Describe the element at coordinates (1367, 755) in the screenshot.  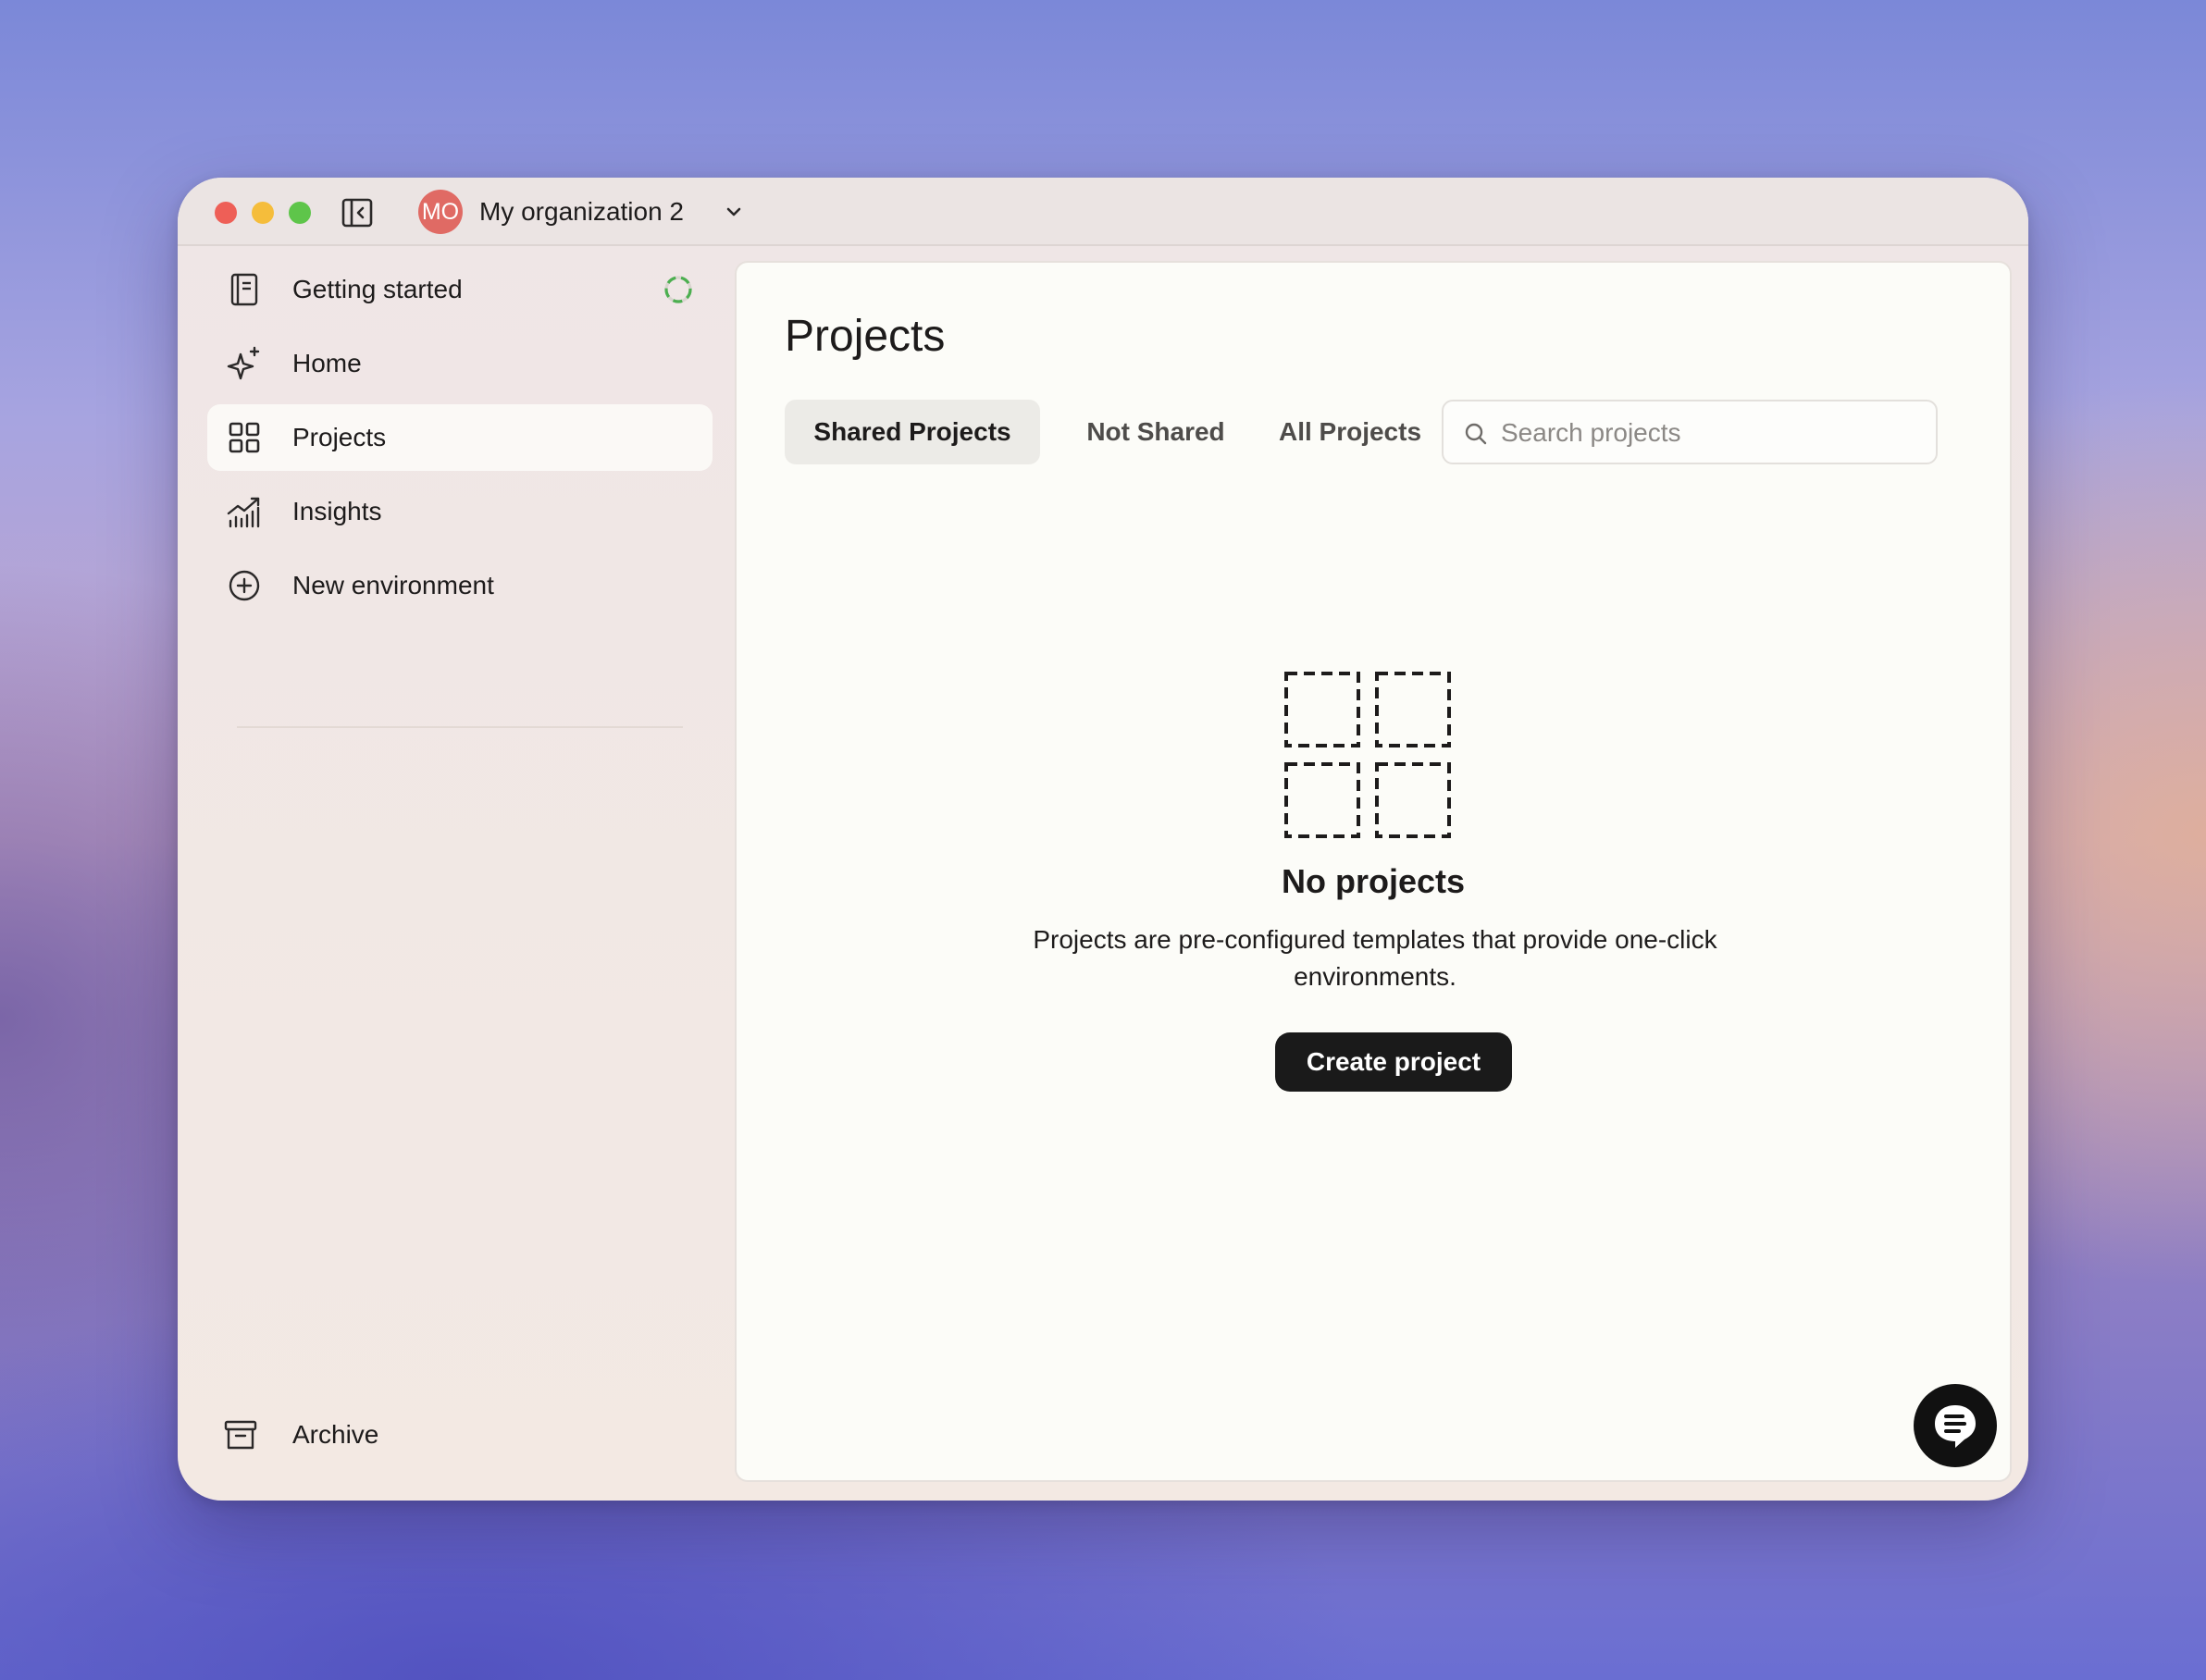
I see `empty-grid-icon` at that location.